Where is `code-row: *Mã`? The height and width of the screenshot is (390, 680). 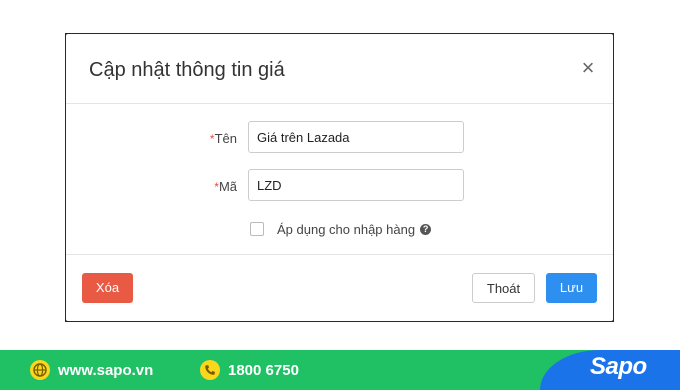 code-row: *Mã is located at coordinates (339, 185).